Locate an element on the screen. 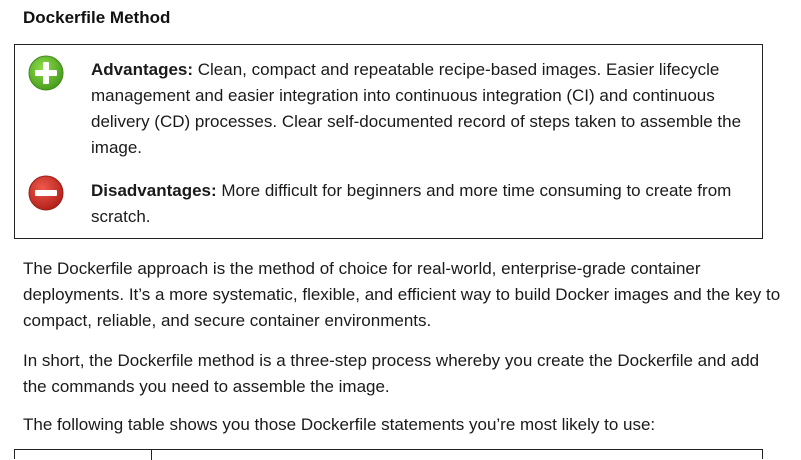  minus-circle-icon is located at coordinates (46, 193).